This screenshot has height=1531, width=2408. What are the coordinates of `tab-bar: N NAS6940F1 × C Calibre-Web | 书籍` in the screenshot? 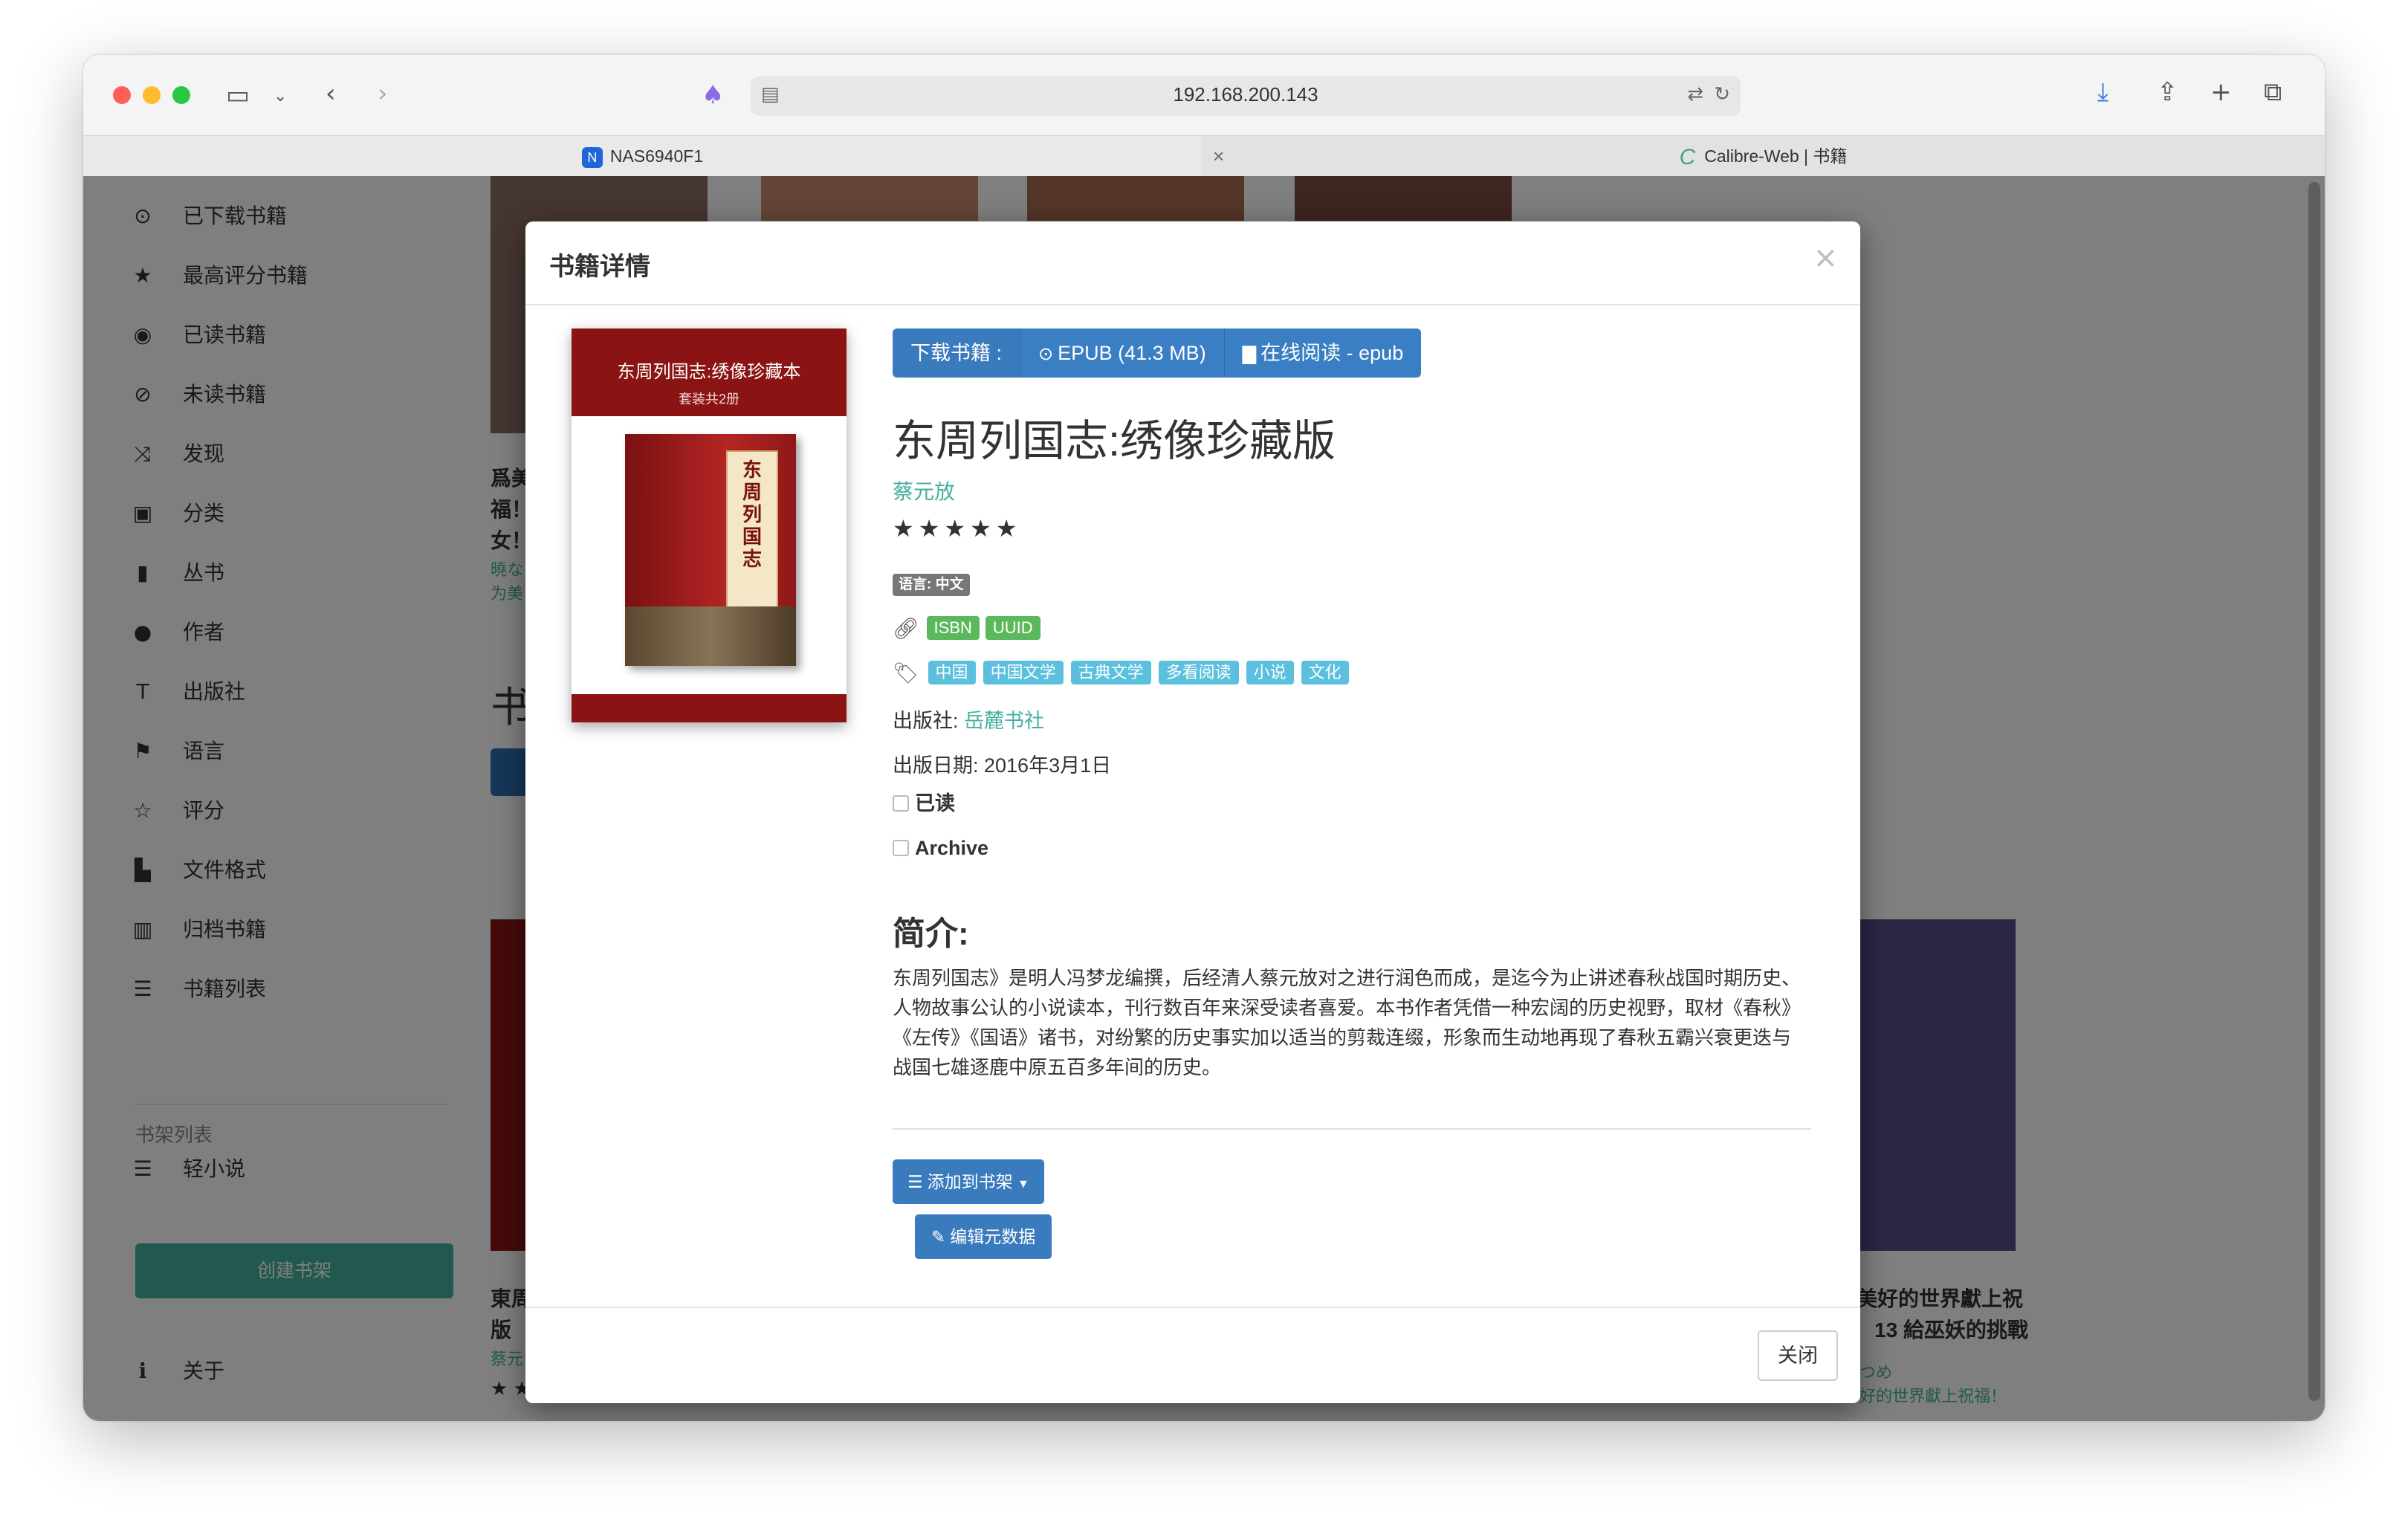 It's located at (1204, 156).